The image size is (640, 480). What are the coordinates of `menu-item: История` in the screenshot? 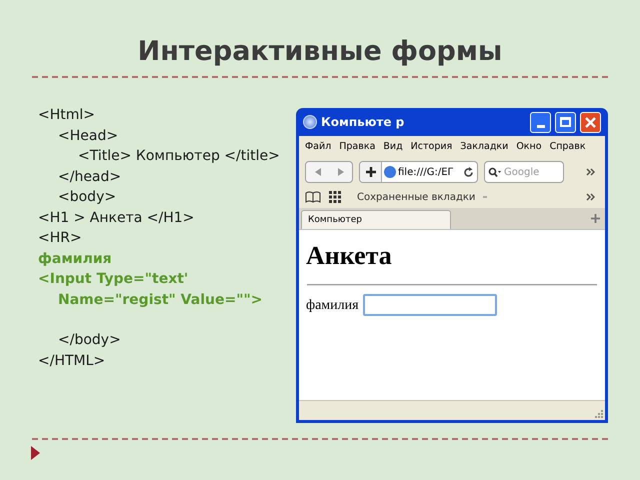 It's located at (431, 147).